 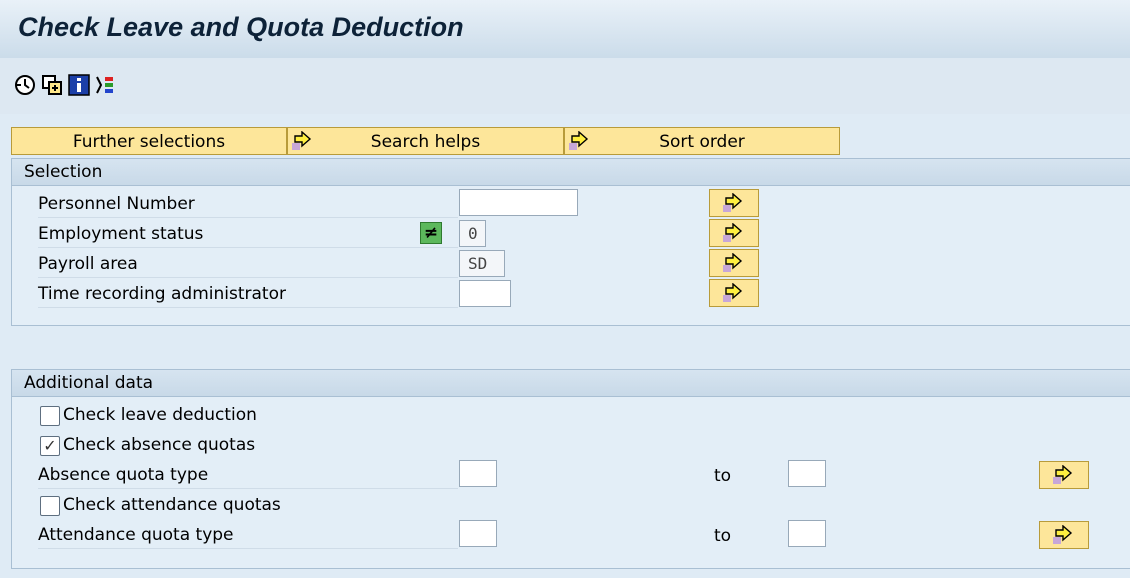 What do you see at coordinates (571, 172) in the screenshot?
I see `selection-group-header: Selection` at bounding box center [571, 172].